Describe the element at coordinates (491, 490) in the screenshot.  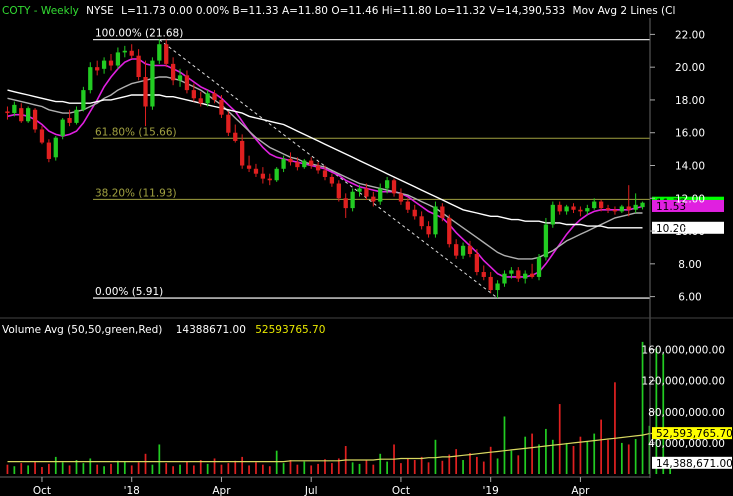
I see `time-tick-label: '19` at that location.